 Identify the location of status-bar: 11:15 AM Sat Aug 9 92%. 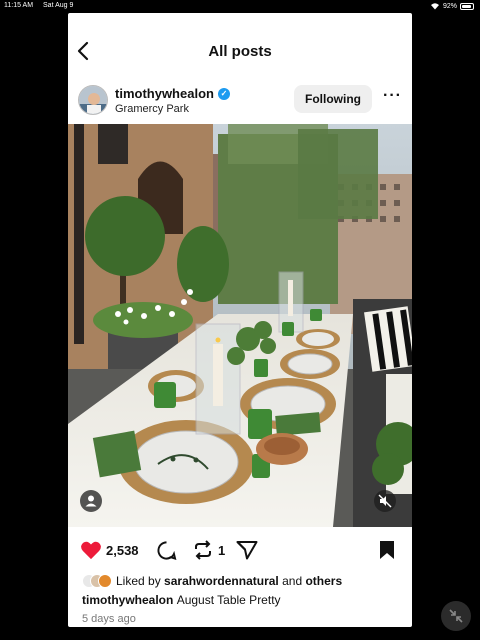
(240, 6).